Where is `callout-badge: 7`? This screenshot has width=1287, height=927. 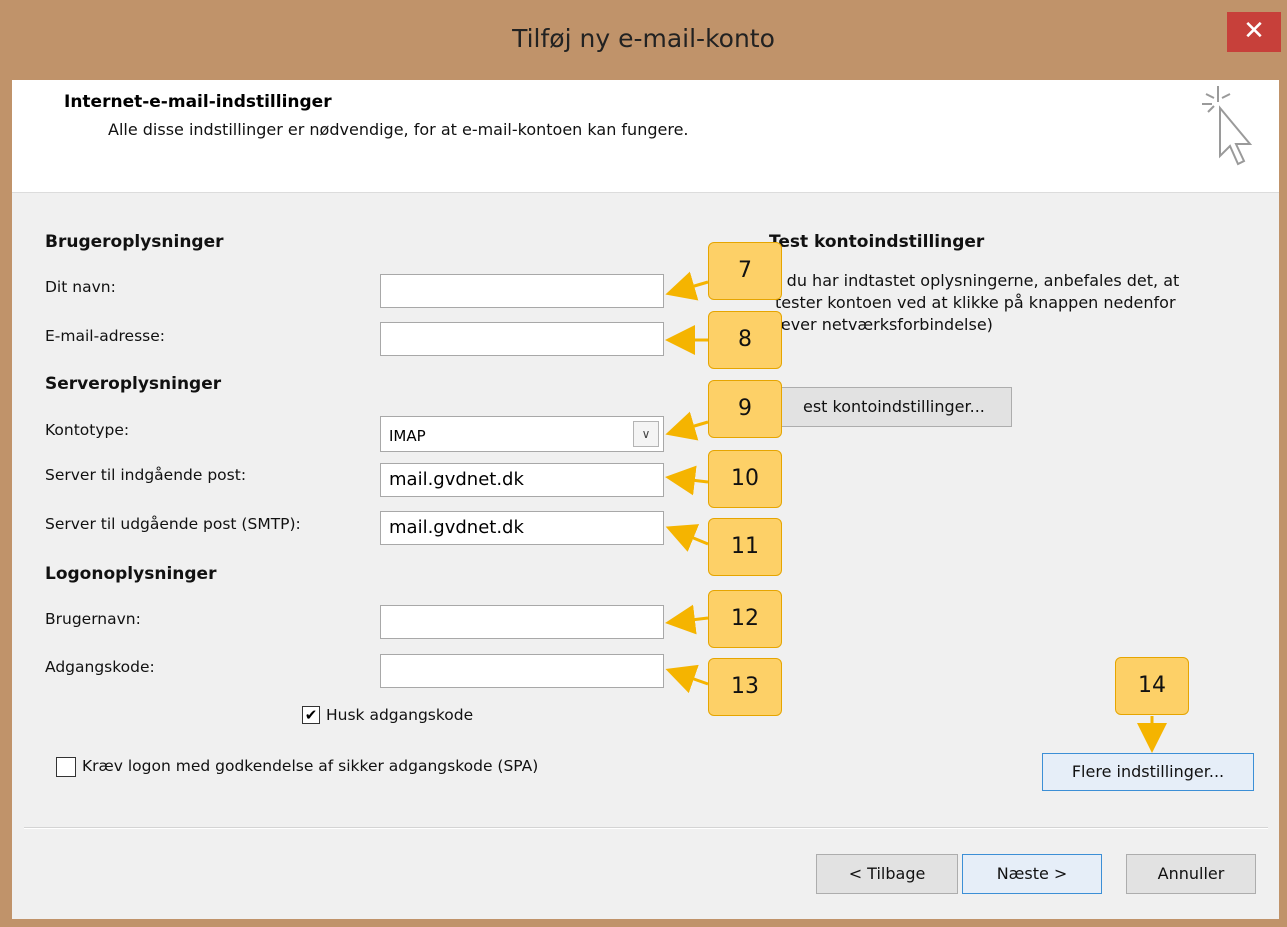 callout-badge: 7 is located at coordinates (745, 271).